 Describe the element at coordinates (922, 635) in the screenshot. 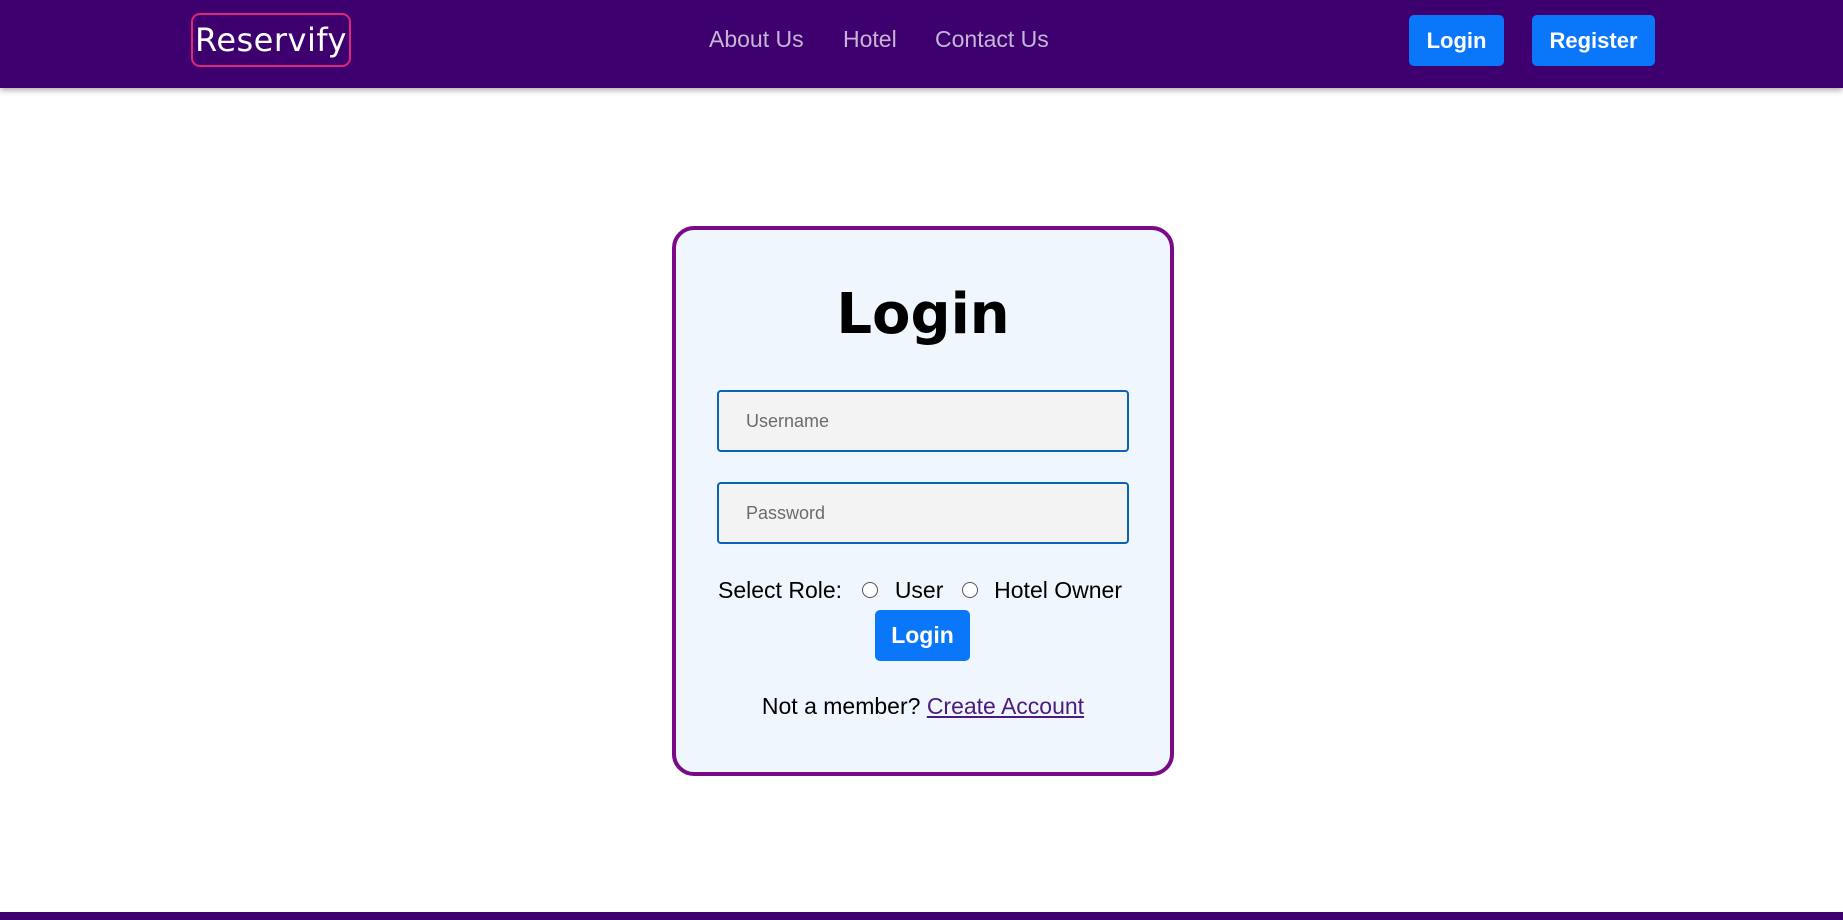

I see `login-submit-button: Login` at that location.